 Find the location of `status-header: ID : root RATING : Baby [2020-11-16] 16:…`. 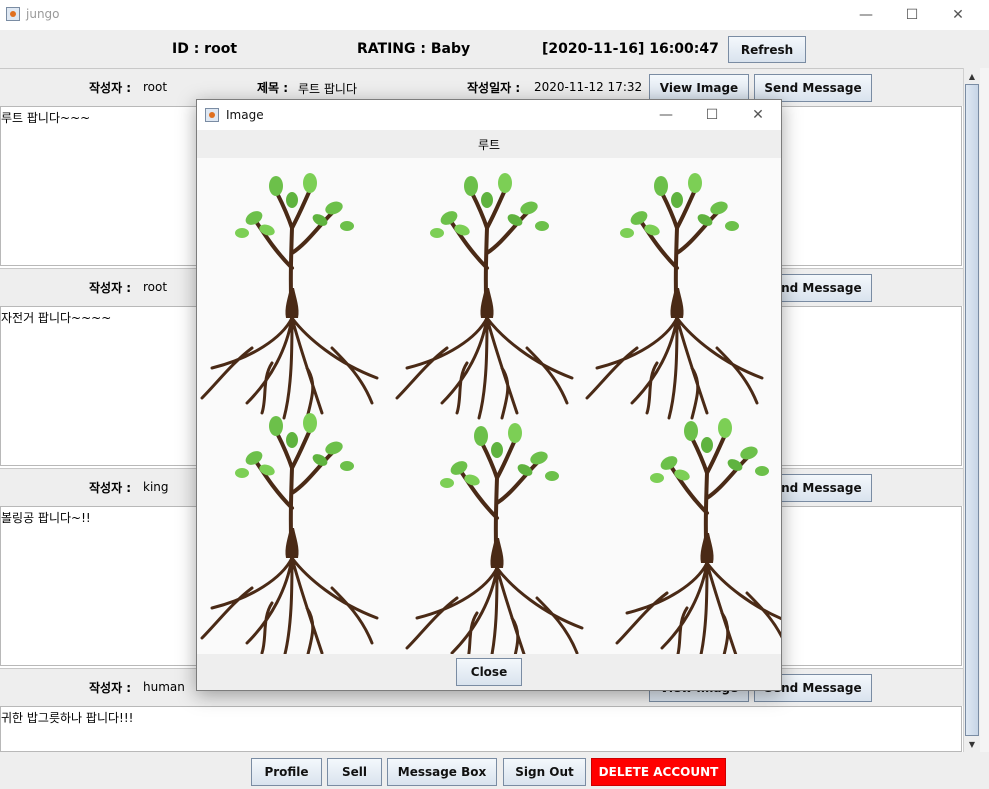

status-header: ID : root RATING : Baby [2020-11-16] 16:… is located at coordinates (494, 49).